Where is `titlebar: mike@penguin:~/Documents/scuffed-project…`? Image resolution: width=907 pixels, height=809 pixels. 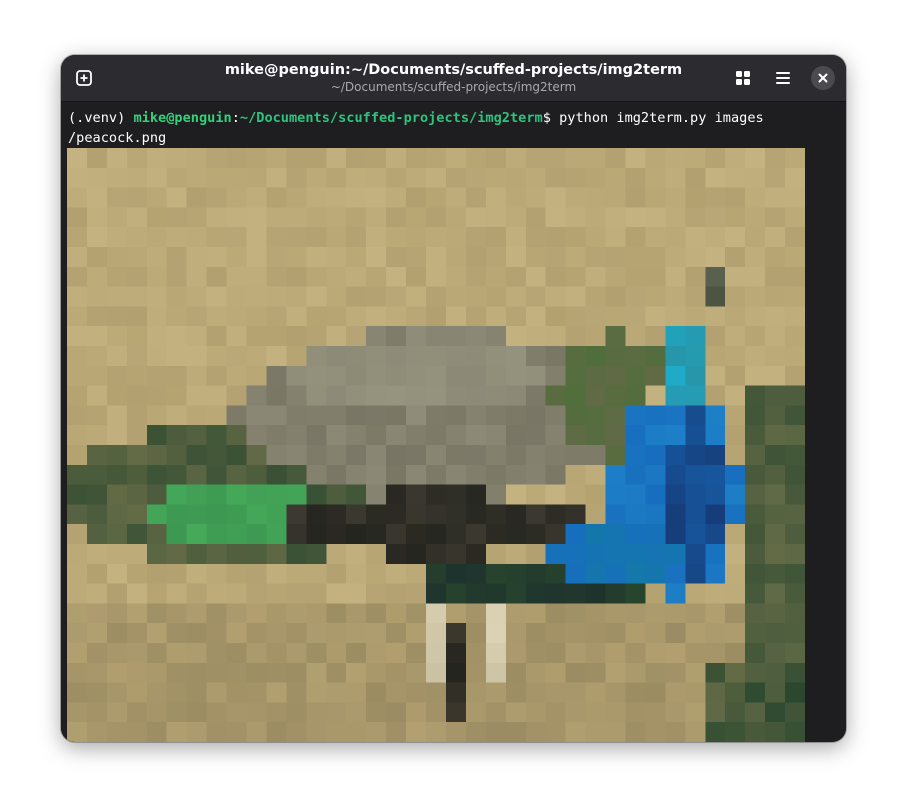 titlebar: mike@penguin:~/Documents/scuffed-project… is located at coordinates (453, 78).